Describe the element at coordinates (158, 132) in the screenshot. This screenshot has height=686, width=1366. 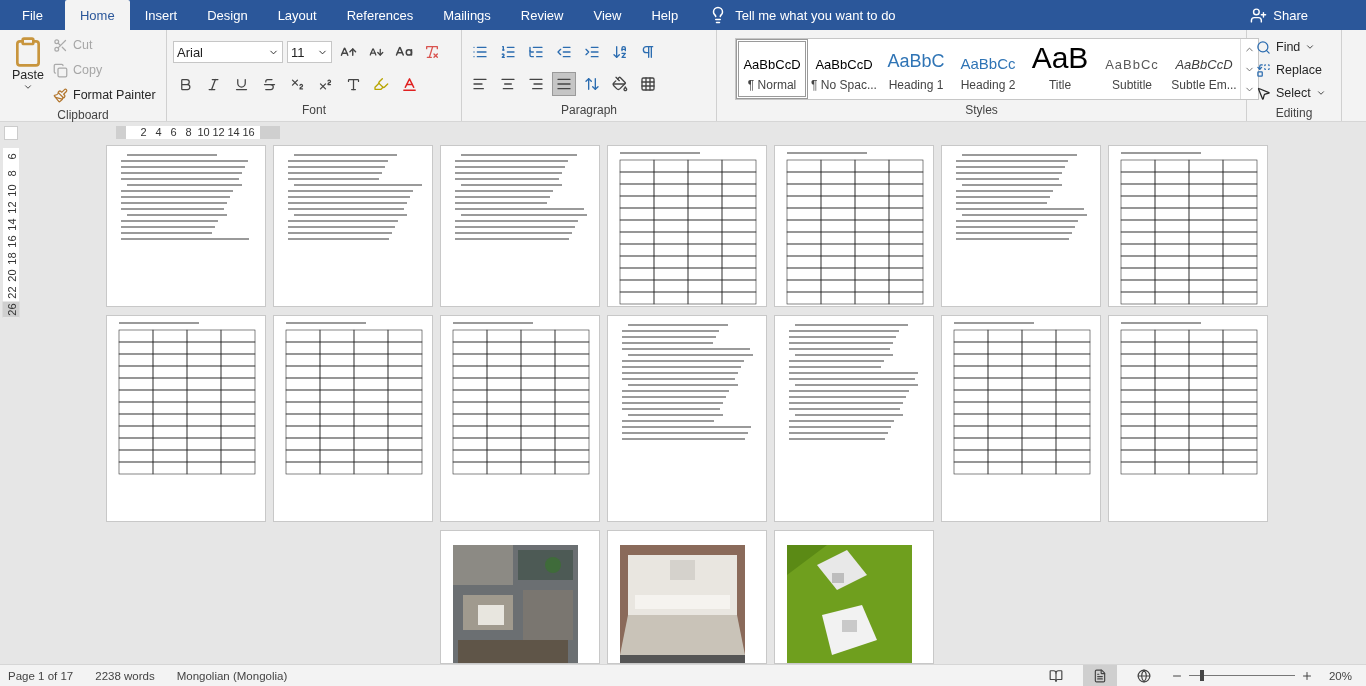
I see `ruler-number: 4` at that location.